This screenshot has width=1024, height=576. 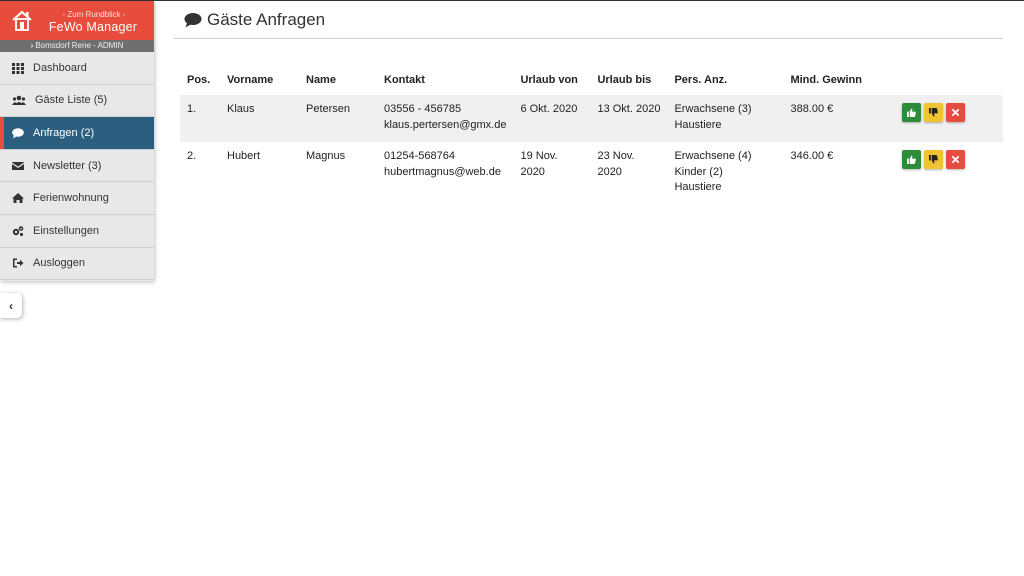 I want to click on column-header-pos: Pos., so click(x=199, y=80).